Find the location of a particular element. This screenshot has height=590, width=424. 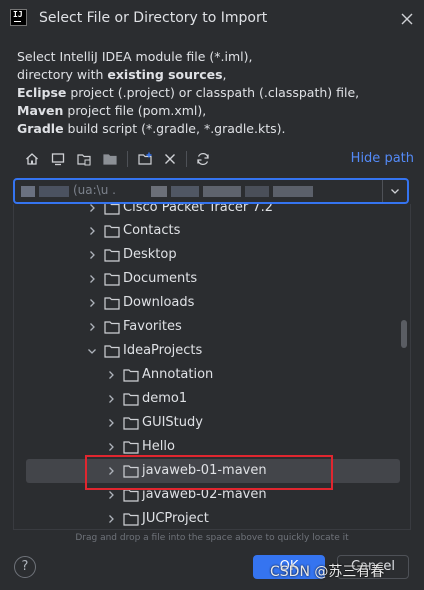

tree-row-selected: javaweb-01-maven is located at coordinates (207, 471).